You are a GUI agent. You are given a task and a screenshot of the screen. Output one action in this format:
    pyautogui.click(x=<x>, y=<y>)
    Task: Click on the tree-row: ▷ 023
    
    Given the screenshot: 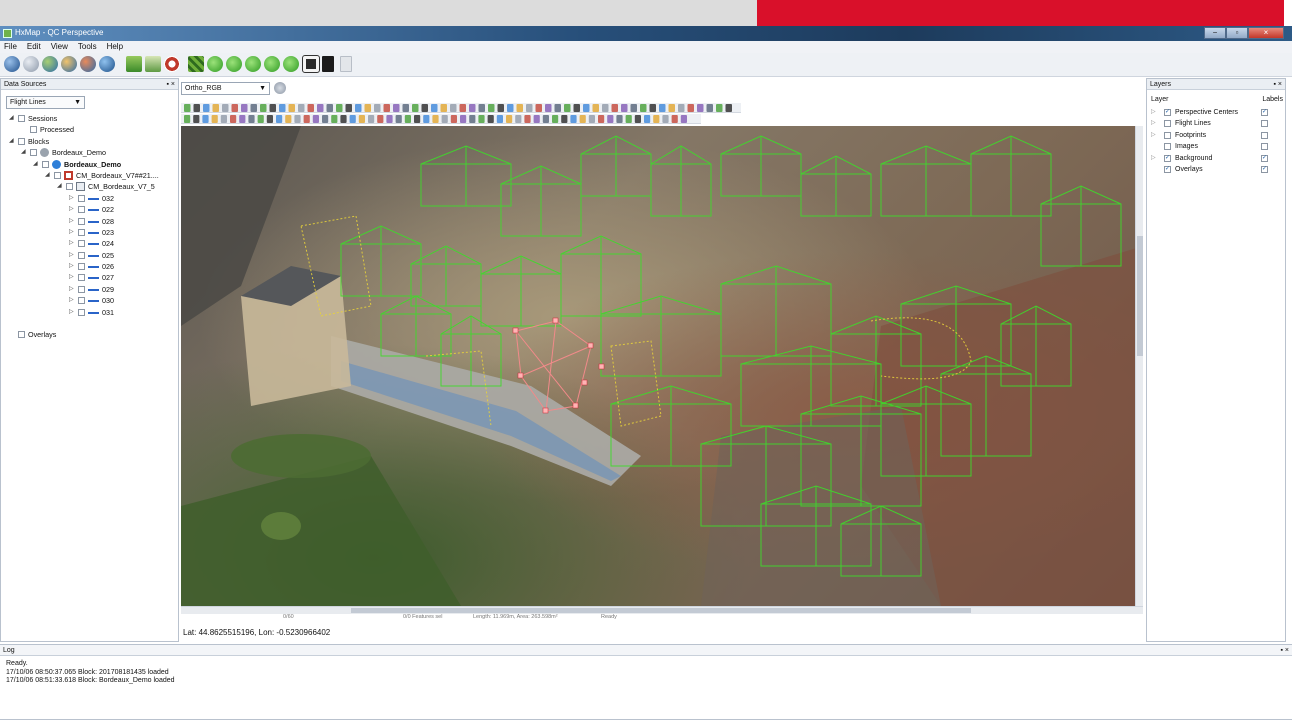 What is the action you would take?
    pyautogui.click(x=89, y=232)
    